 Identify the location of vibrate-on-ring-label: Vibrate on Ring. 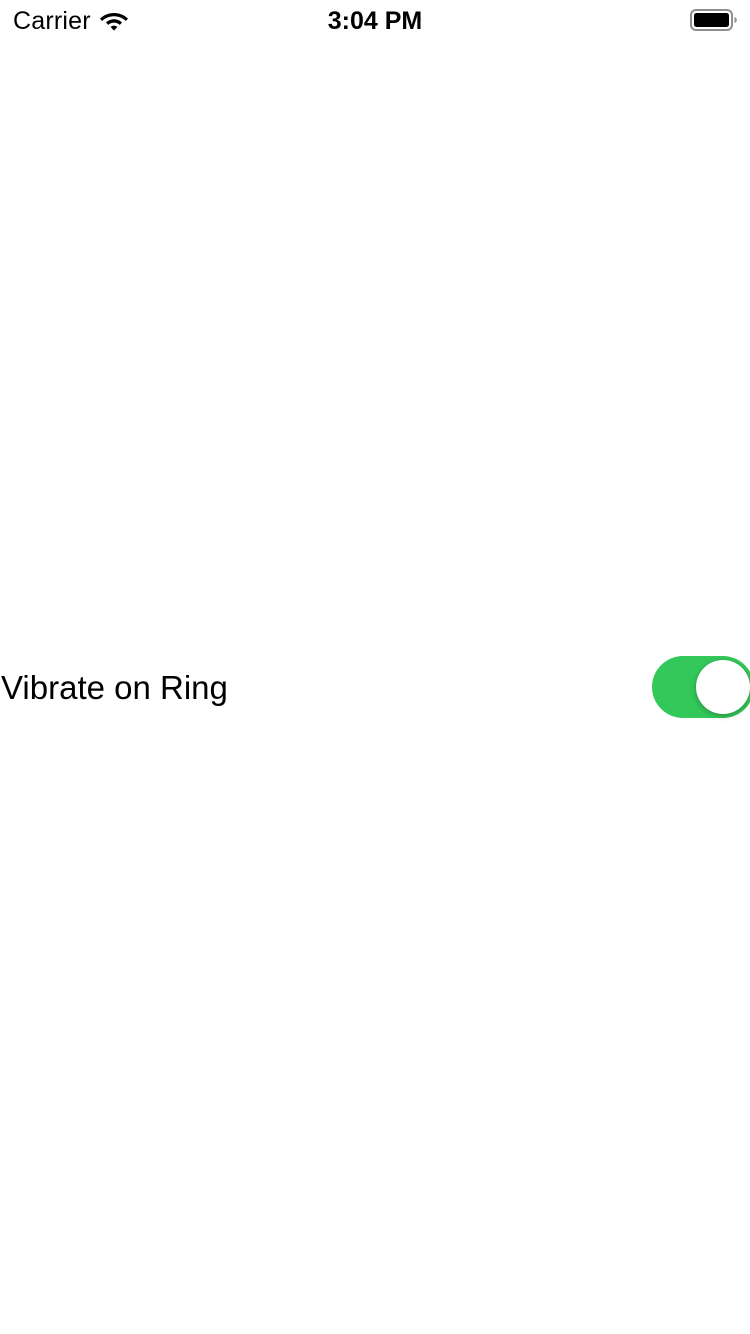
(114, 687).